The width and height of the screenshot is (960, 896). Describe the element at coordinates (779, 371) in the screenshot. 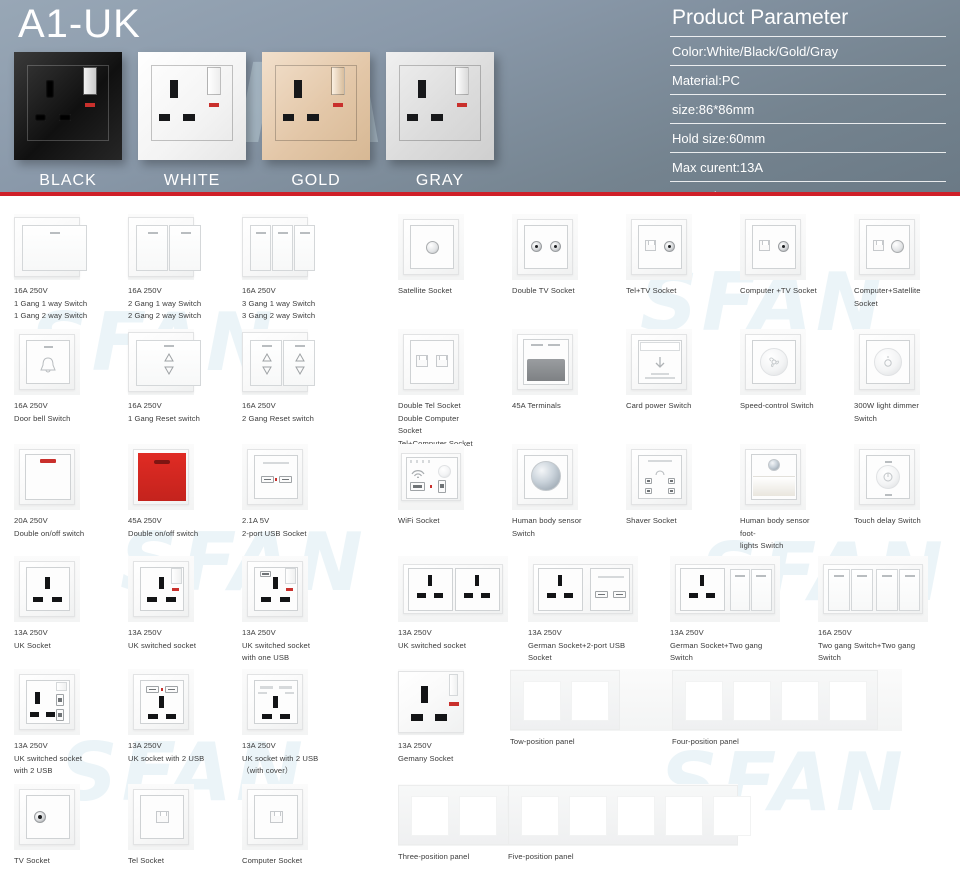

I see `product-card: Speed-control Switch` at that location.